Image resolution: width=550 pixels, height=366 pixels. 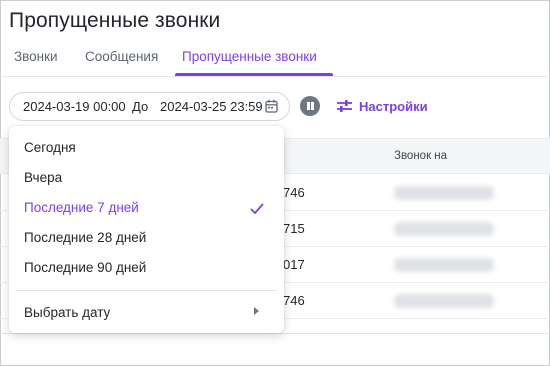 What do you see at coordinates (271, 106) in the screenshot?
I see `calendar-icon` at bounding box center [271, 106].